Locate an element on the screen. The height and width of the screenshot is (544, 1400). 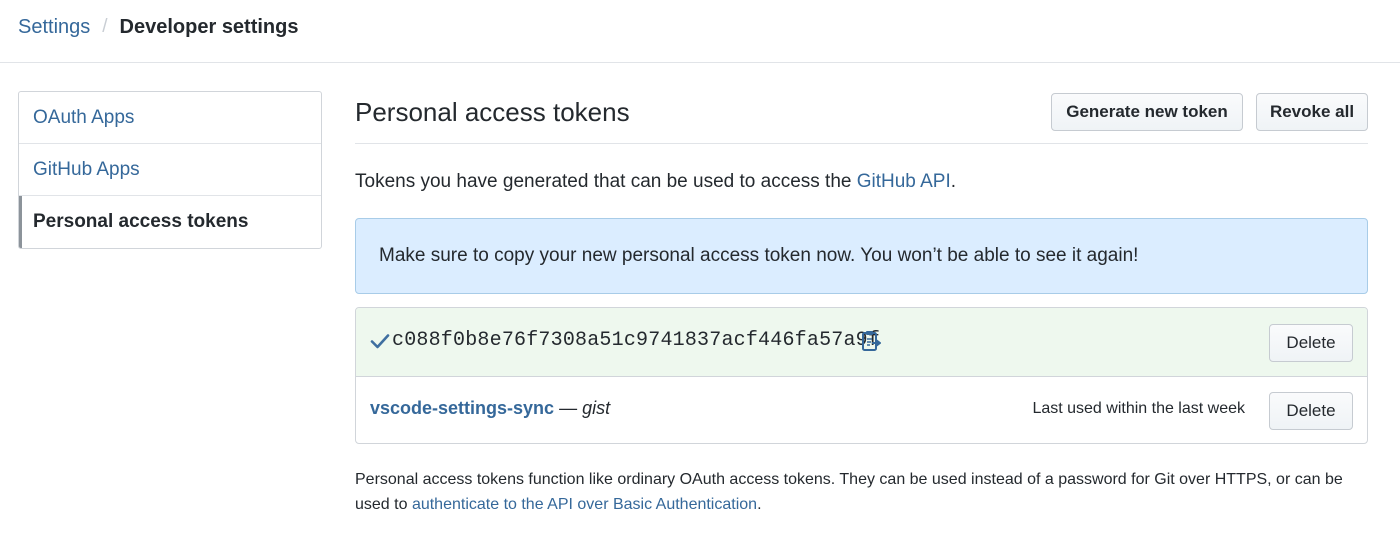
breadcrumb: Settings / Developer settings is located at coordinates (158, 27).